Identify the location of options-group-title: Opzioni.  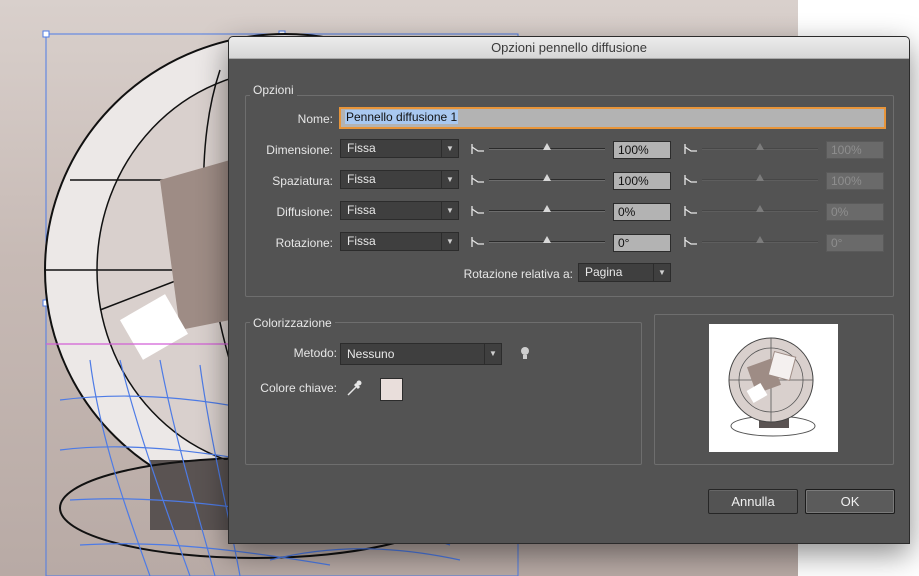
(273, 90).